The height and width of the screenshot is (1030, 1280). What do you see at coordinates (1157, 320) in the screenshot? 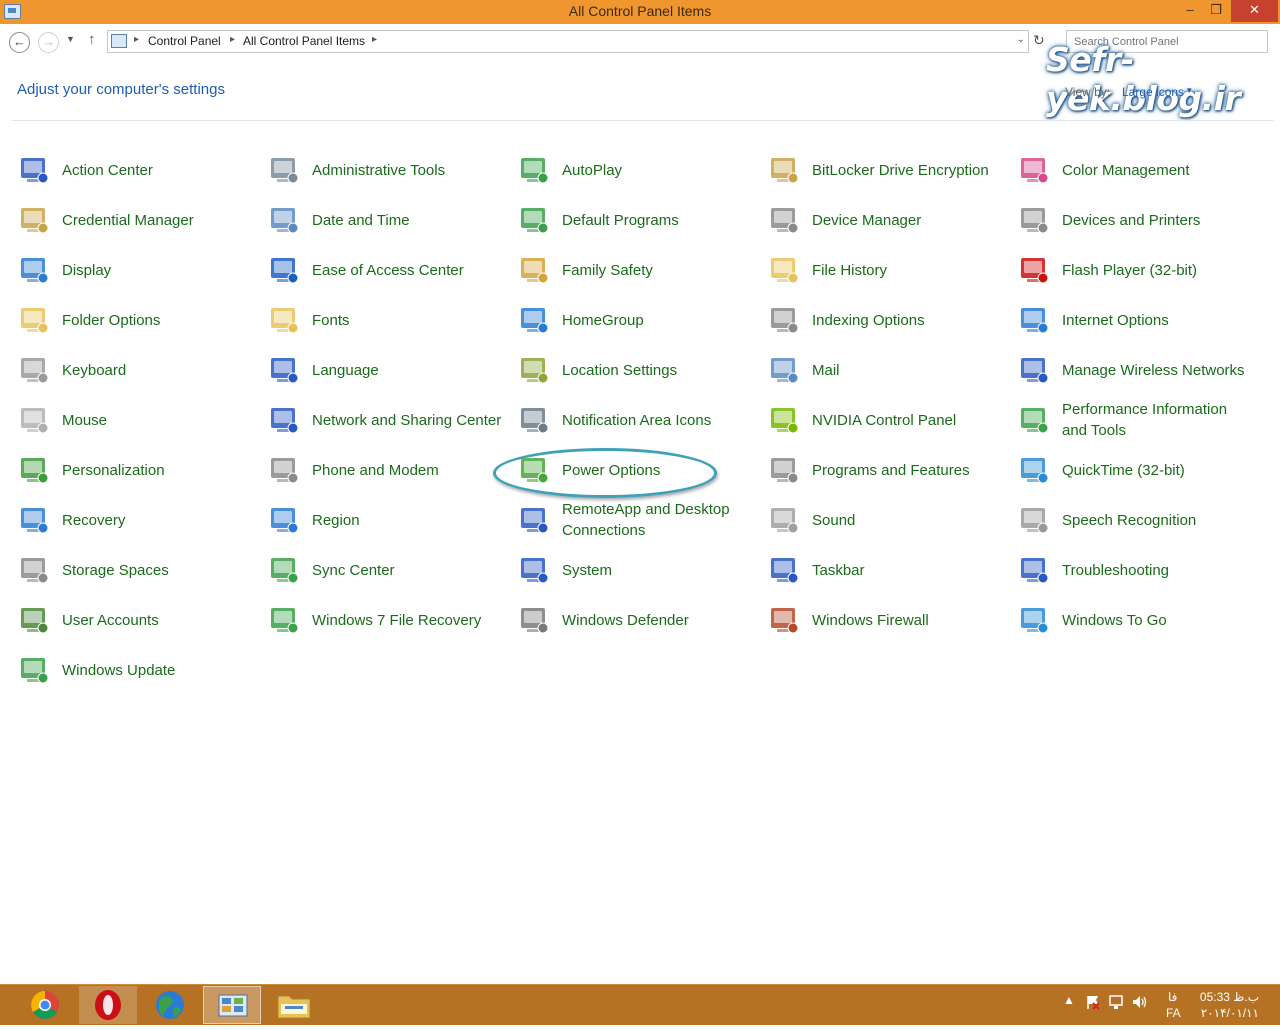
I see `item-label: Internet Options` at bounding box center [1157, 320].